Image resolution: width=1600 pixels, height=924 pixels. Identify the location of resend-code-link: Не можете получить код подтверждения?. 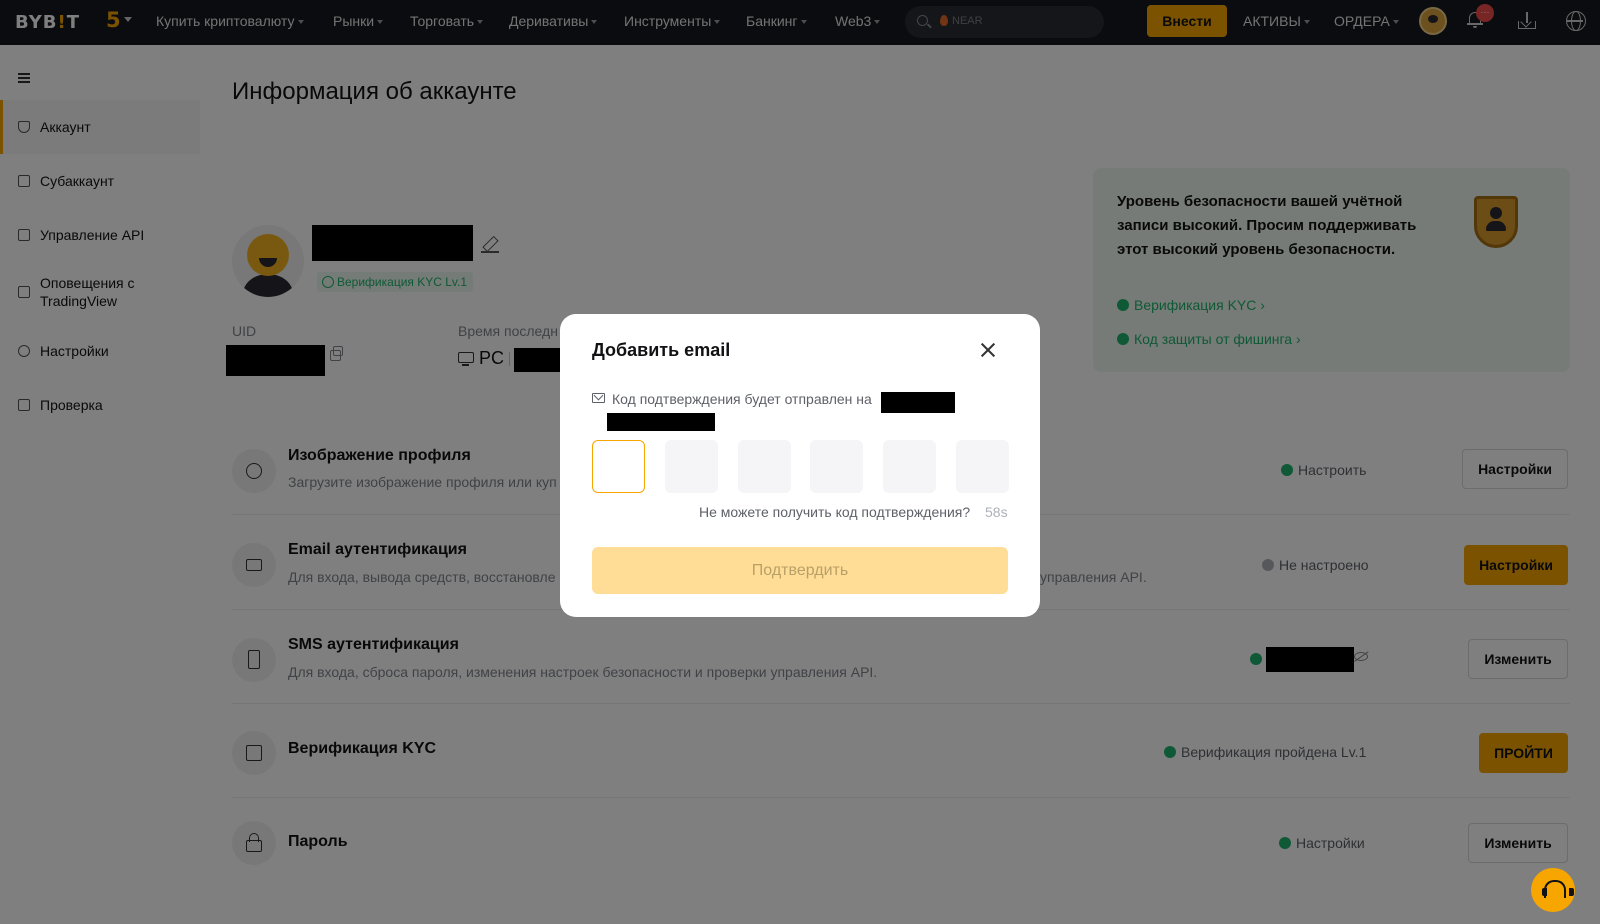
(834, 512).